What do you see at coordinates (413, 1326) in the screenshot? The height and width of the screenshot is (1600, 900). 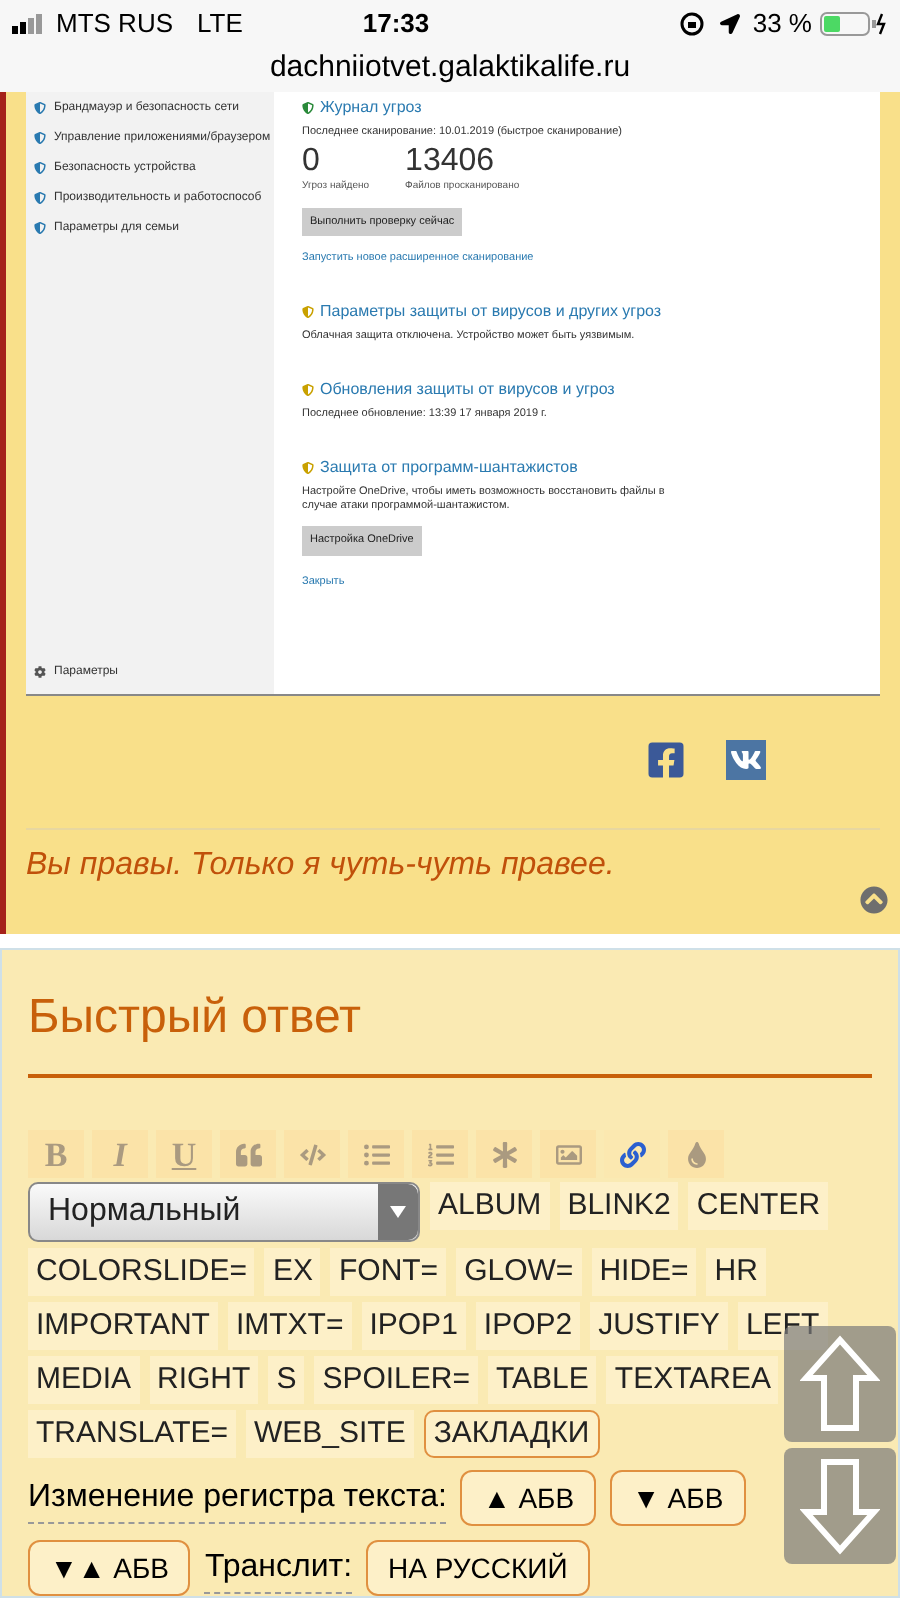 I see `tag-button: IPOP1` at bounding box center [413, 1326].